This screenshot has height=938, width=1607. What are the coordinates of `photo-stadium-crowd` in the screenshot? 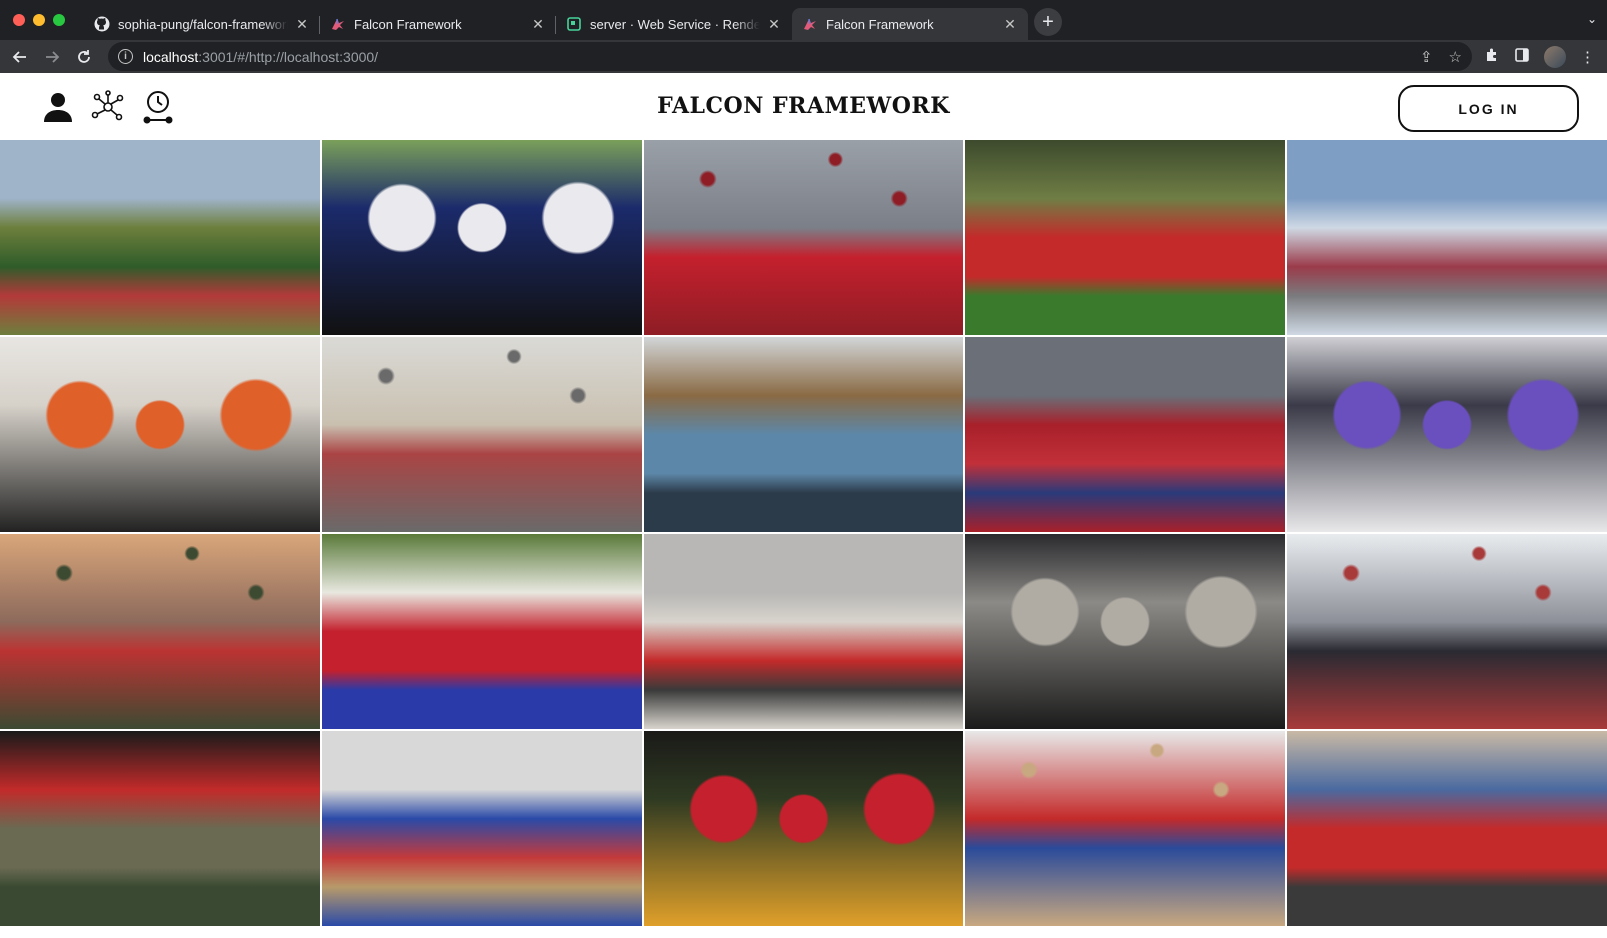 It's located at (1447, 237).